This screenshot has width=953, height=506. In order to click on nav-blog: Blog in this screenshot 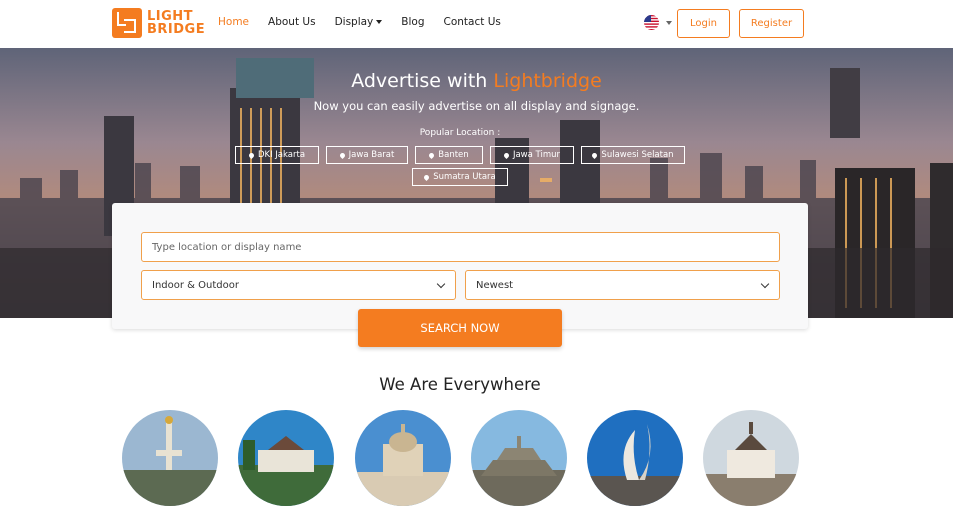, I will do `click(412, 22)`.